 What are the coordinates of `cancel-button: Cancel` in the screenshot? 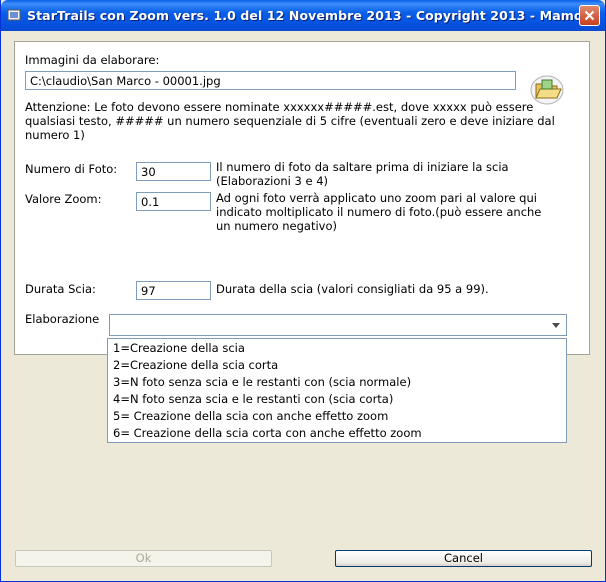 It's located at (463, 558).